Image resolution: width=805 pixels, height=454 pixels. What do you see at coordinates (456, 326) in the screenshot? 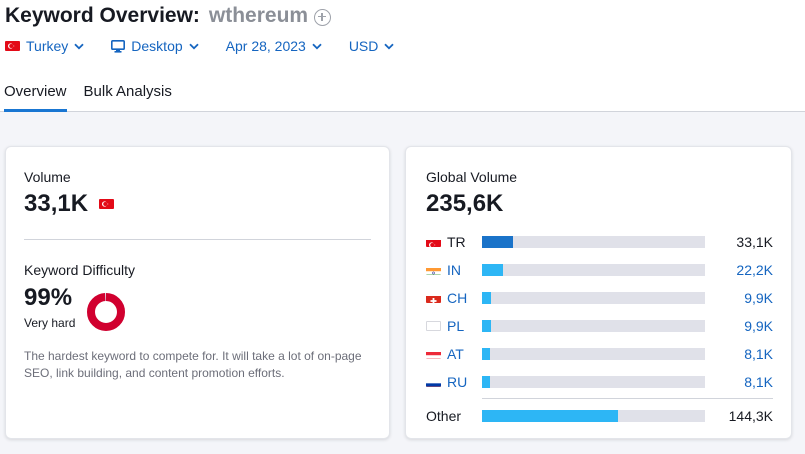
I see `country-code: PL` at bounding box center [456, 326].